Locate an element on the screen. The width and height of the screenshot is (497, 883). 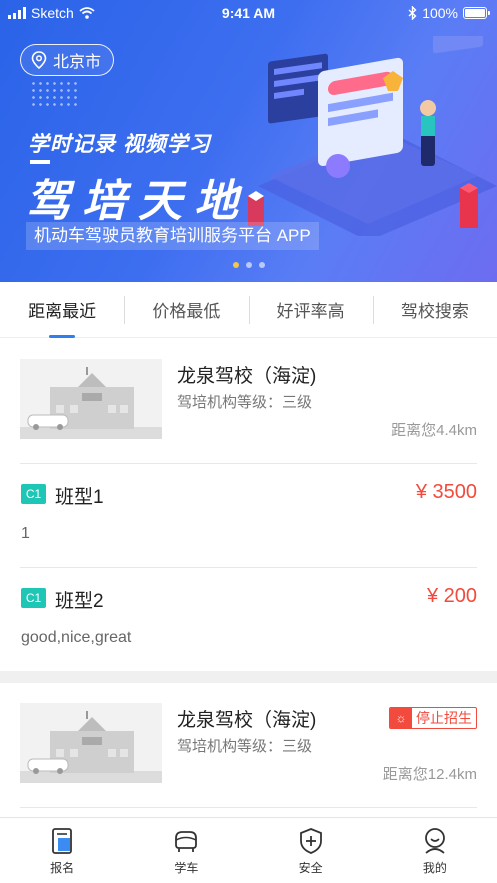
status-badge-label: 停止招生 is located at coordinates (444, 718).